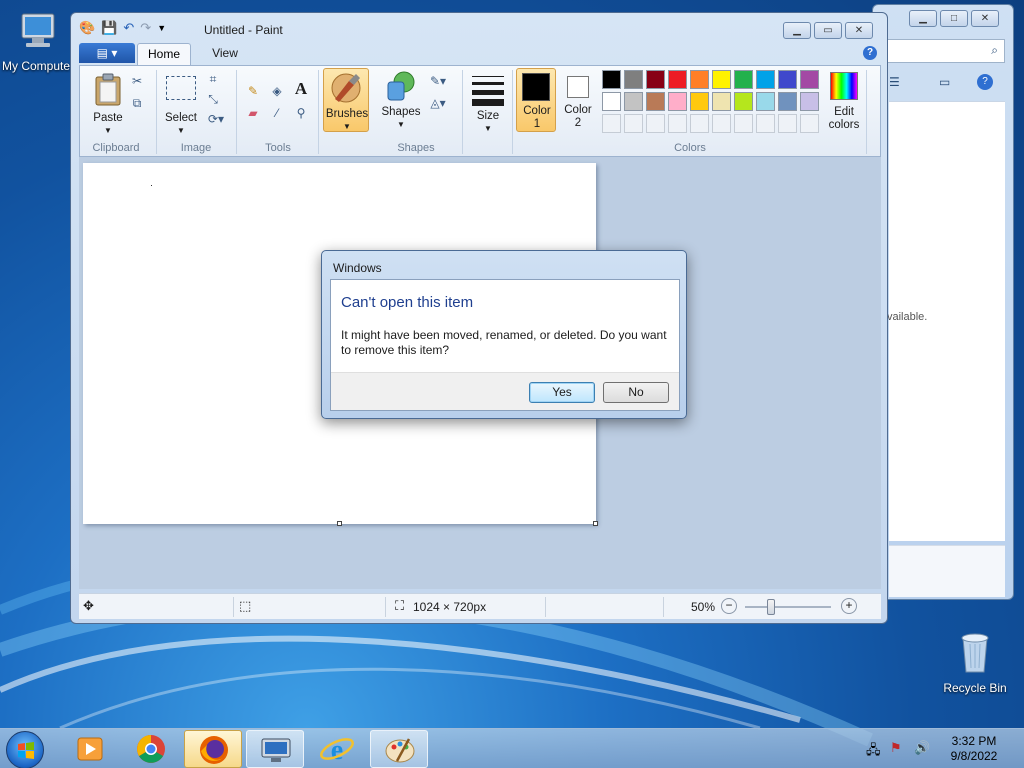 This screenshot has width=1024, height=768. Describe the element at coordinates (39, 41) in the screenshot. I see `desktop-icon-my-computer: My Computer` at that location.